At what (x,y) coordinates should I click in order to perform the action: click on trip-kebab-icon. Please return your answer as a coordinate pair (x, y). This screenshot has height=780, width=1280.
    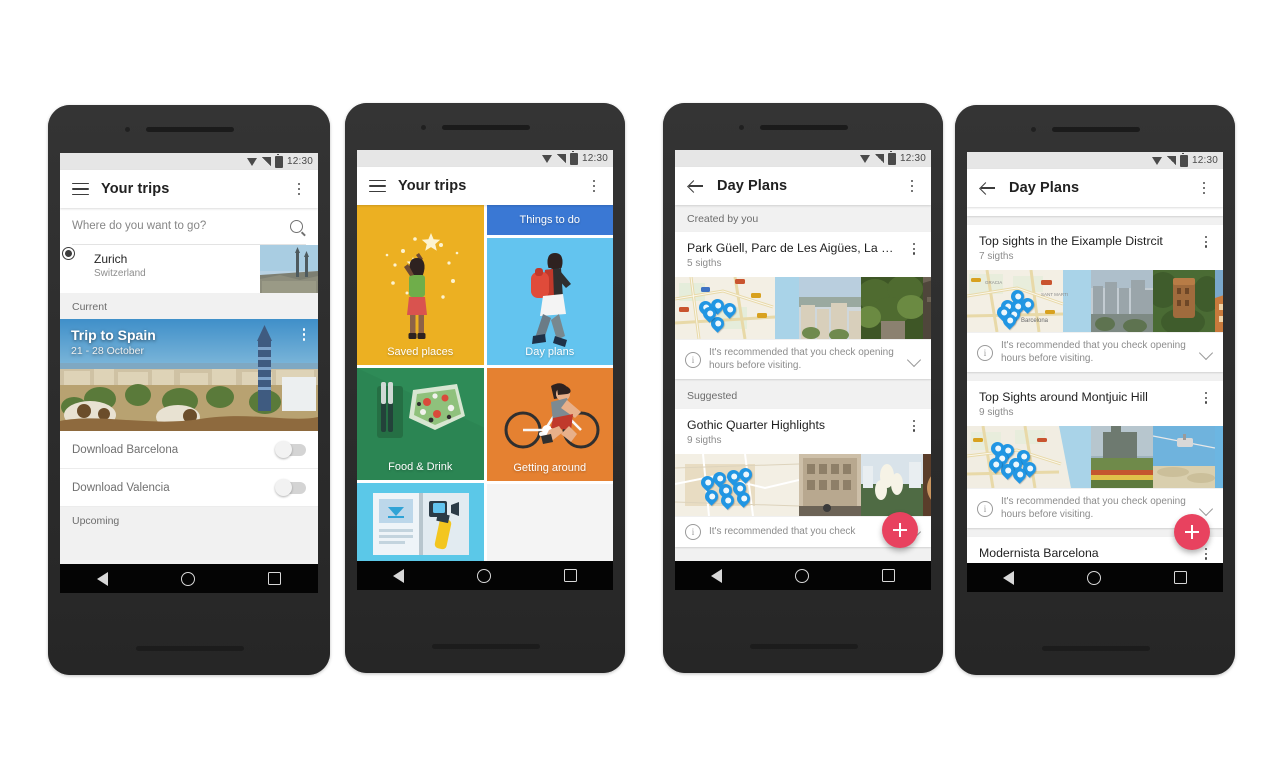
    Looking at the image, I should click on (304, 334).